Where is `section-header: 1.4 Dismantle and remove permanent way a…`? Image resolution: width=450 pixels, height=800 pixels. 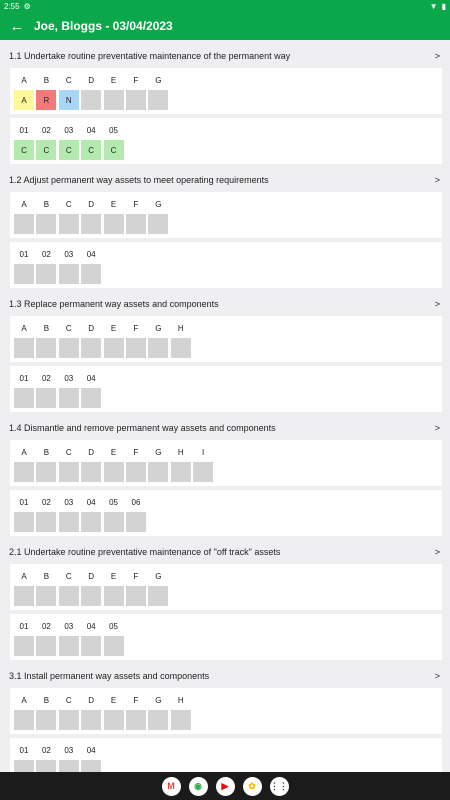 section-header: 1.4 Dismantle and remove permanent way a… is located at coordinates (226, 428).